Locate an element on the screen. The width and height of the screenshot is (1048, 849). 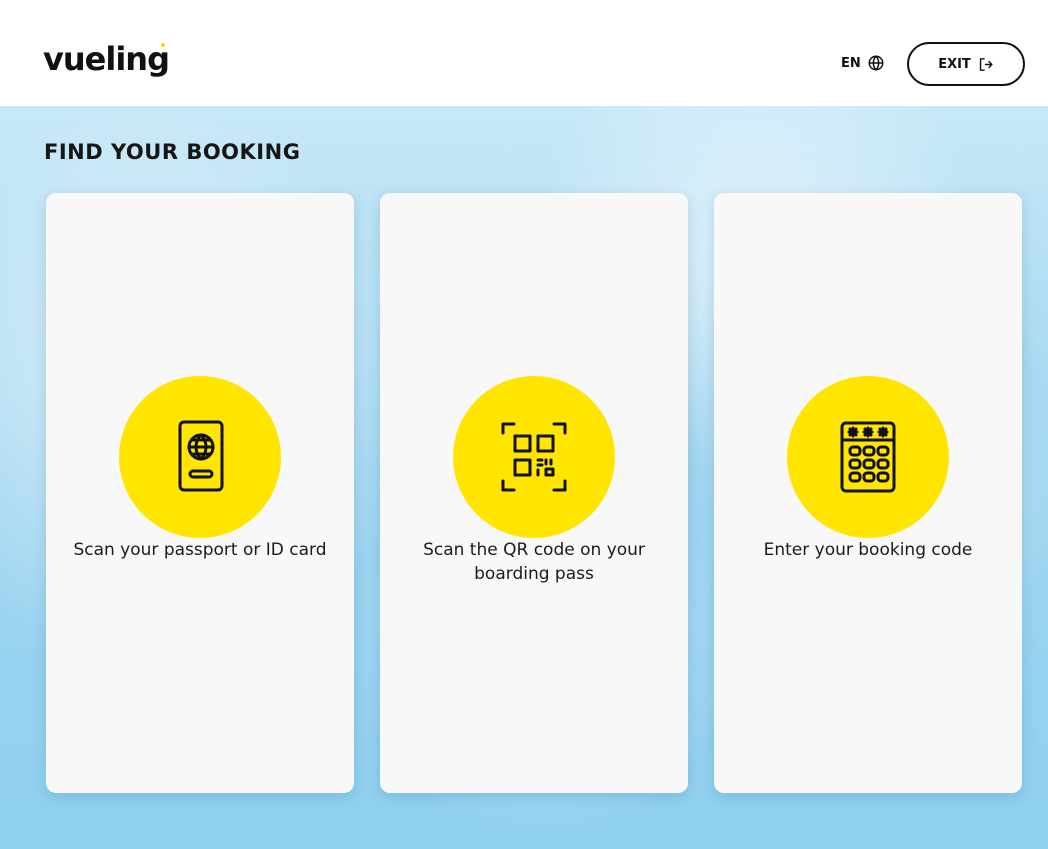
language-selector: EN is located at coordinates (863, 63).